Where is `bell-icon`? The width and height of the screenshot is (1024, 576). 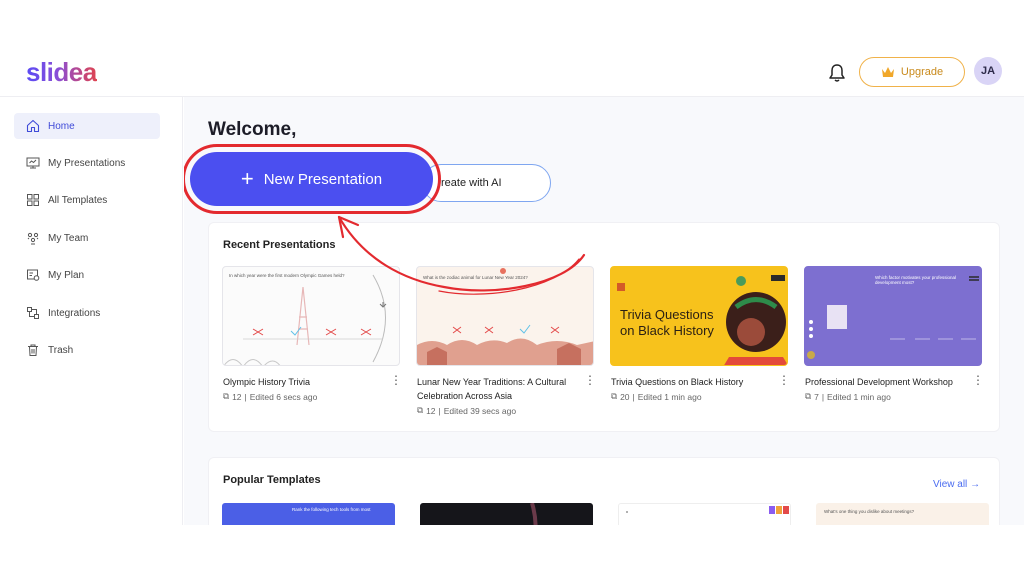
bell-icon is located at coordinates (837, 73).